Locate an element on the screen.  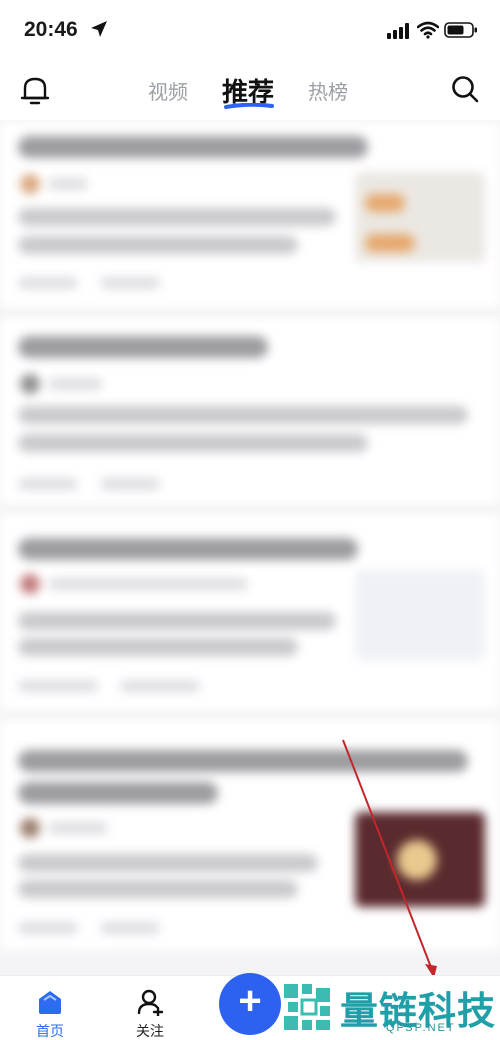
create-post-button: + is located at coordinates (250, 1004).